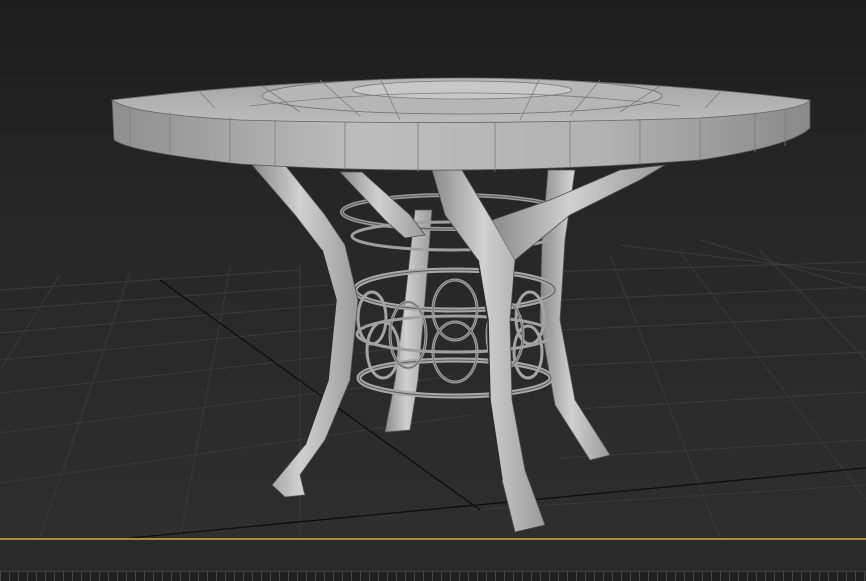 This screenshot has width=866, height=581. Describe the element at coordinates (433, 560) in the screenshot. I see `timeline-track-bar` at that location.